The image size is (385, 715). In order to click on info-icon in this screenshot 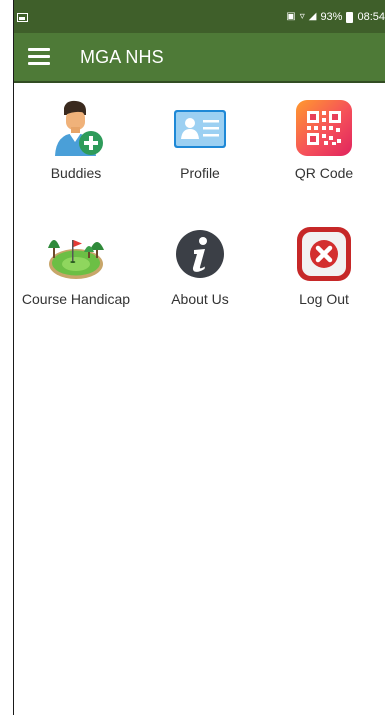, I will do `click(200, 254)`.